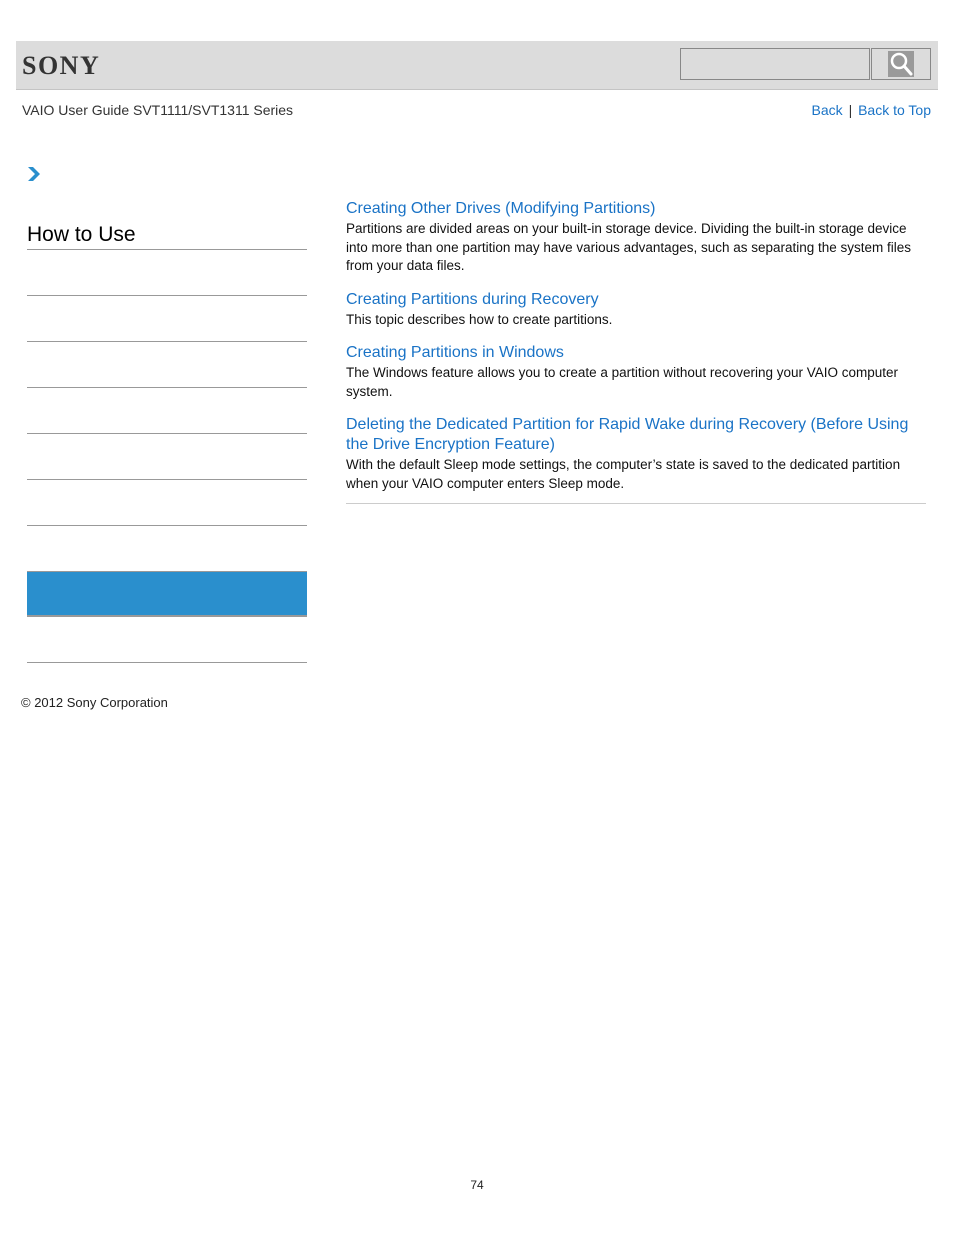 This screenshot has height=1235, width=954. I want to click on back-to-top-link: Back to Top, so click(894, 110).